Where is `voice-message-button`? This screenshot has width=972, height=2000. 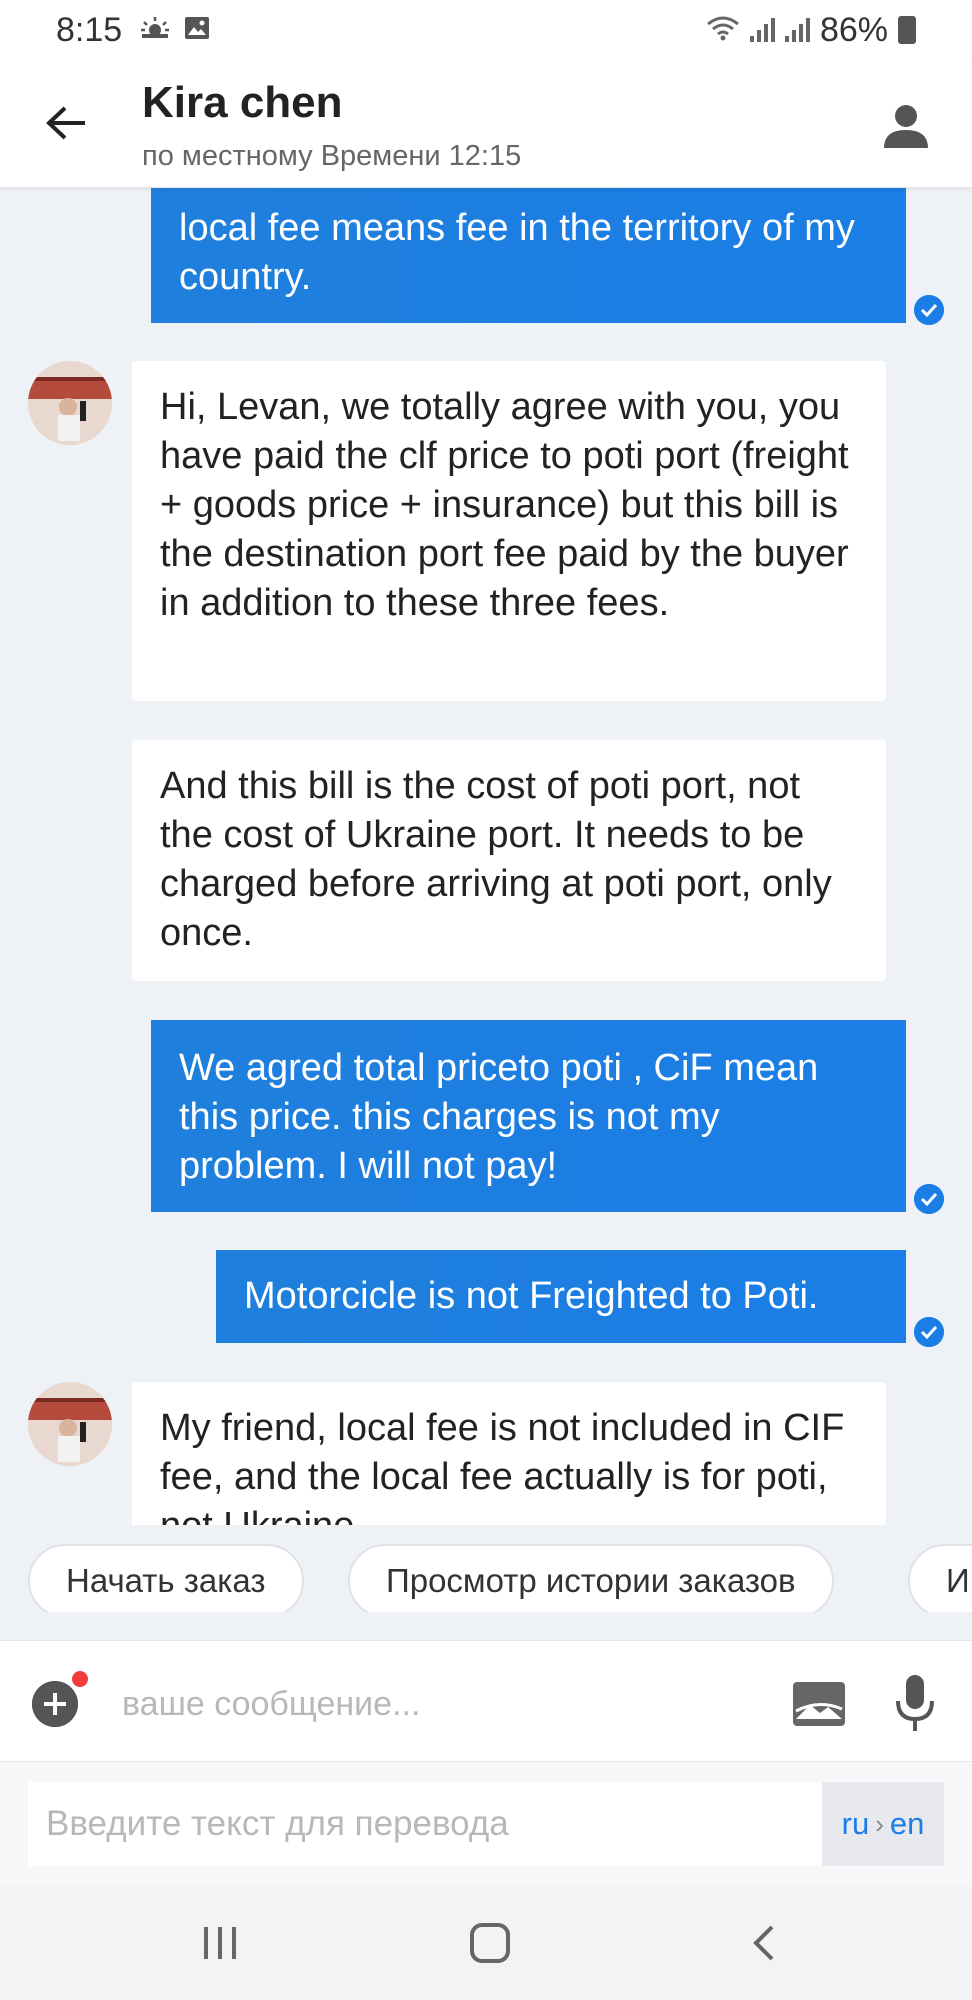
voice-message-button is located at coordinates (915, 1703).